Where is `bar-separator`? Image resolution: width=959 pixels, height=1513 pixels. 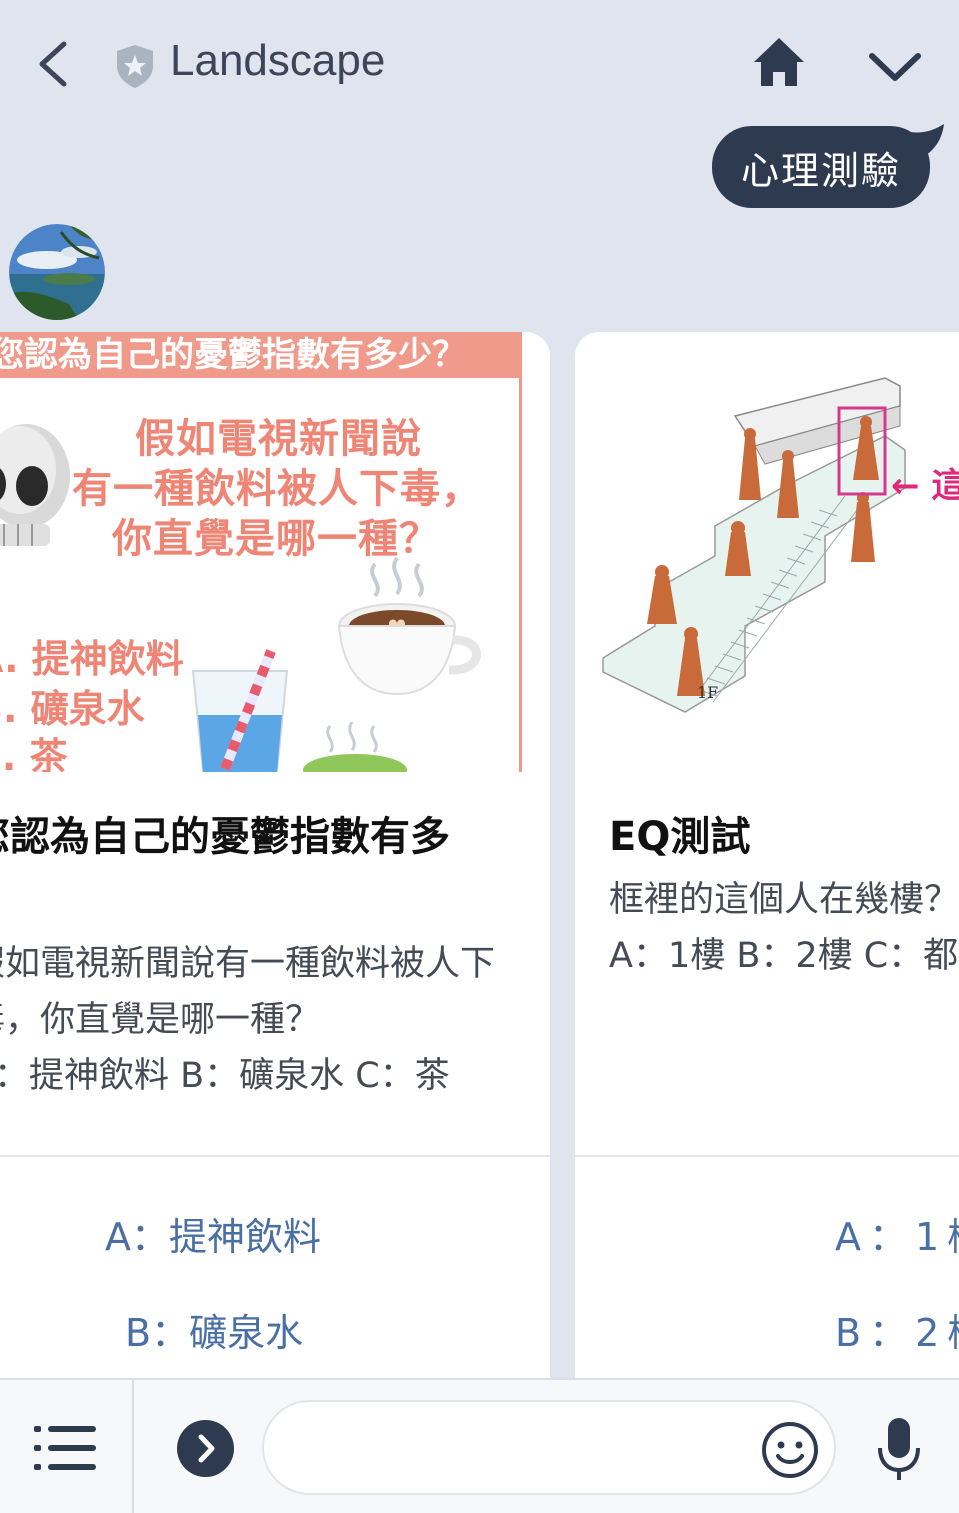 bar-separator is located at coordinates (133, 1446).